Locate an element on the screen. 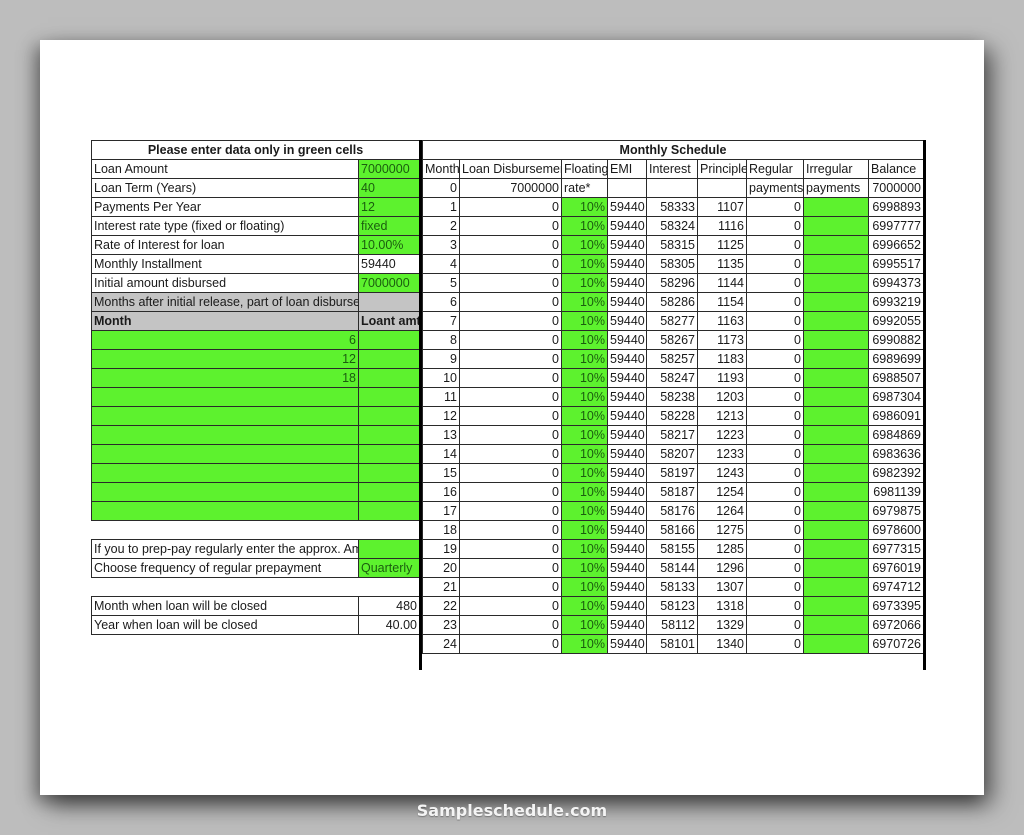 This screenshot has width=1024, height=835. schedule-row: 14 0 10% 59440 58207 1233 0 6983636 is located at coordinates (673, 454).